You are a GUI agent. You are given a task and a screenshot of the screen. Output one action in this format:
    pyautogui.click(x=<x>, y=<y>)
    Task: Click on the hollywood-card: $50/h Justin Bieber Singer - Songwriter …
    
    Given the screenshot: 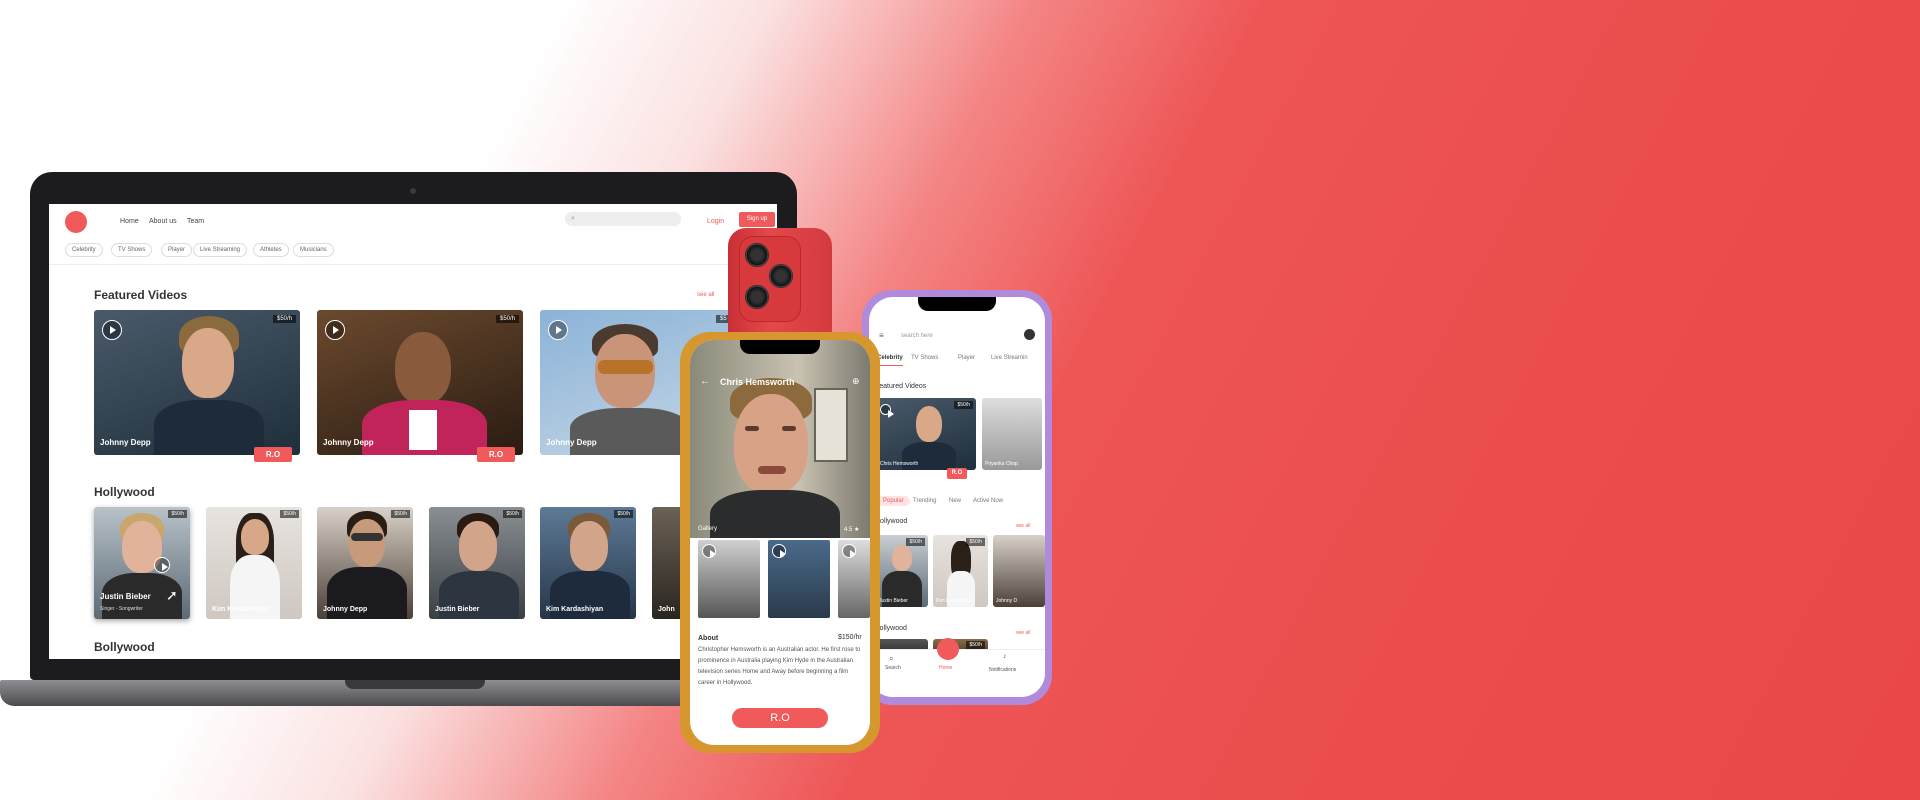 What is the action you would take?
    pyautogui.click(x=142, y=563)
    